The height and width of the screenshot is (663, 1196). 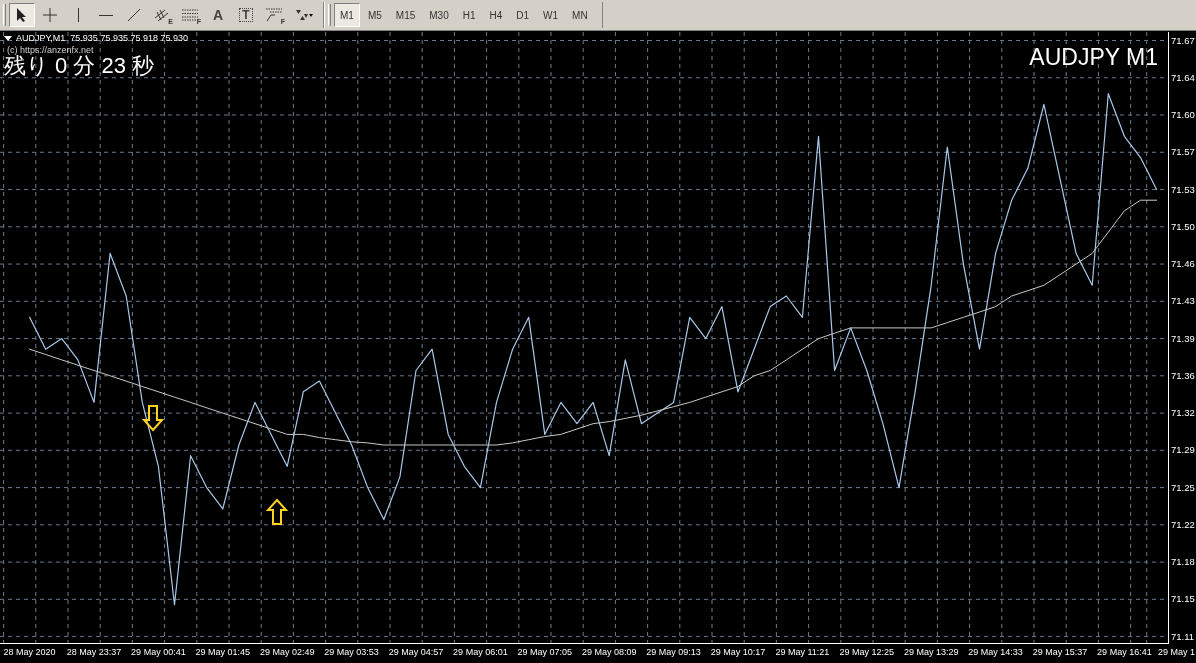 What do you see at coordinates (29, 652) in the screenshot?
I see `time-axis-label: 28 May 2020` at bounding box center [29, 652].